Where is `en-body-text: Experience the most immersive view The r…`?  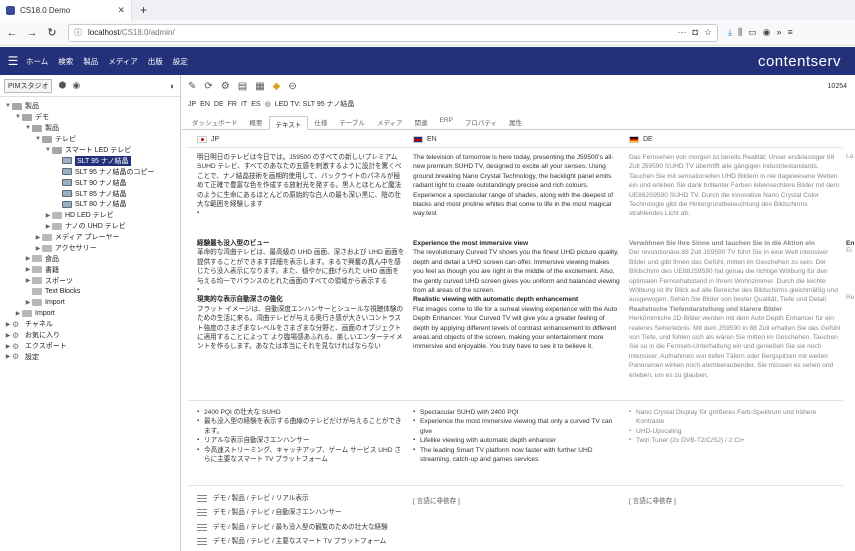 en-body-text: Experience the most immersive view The r… is located at coordinates (517, 309).